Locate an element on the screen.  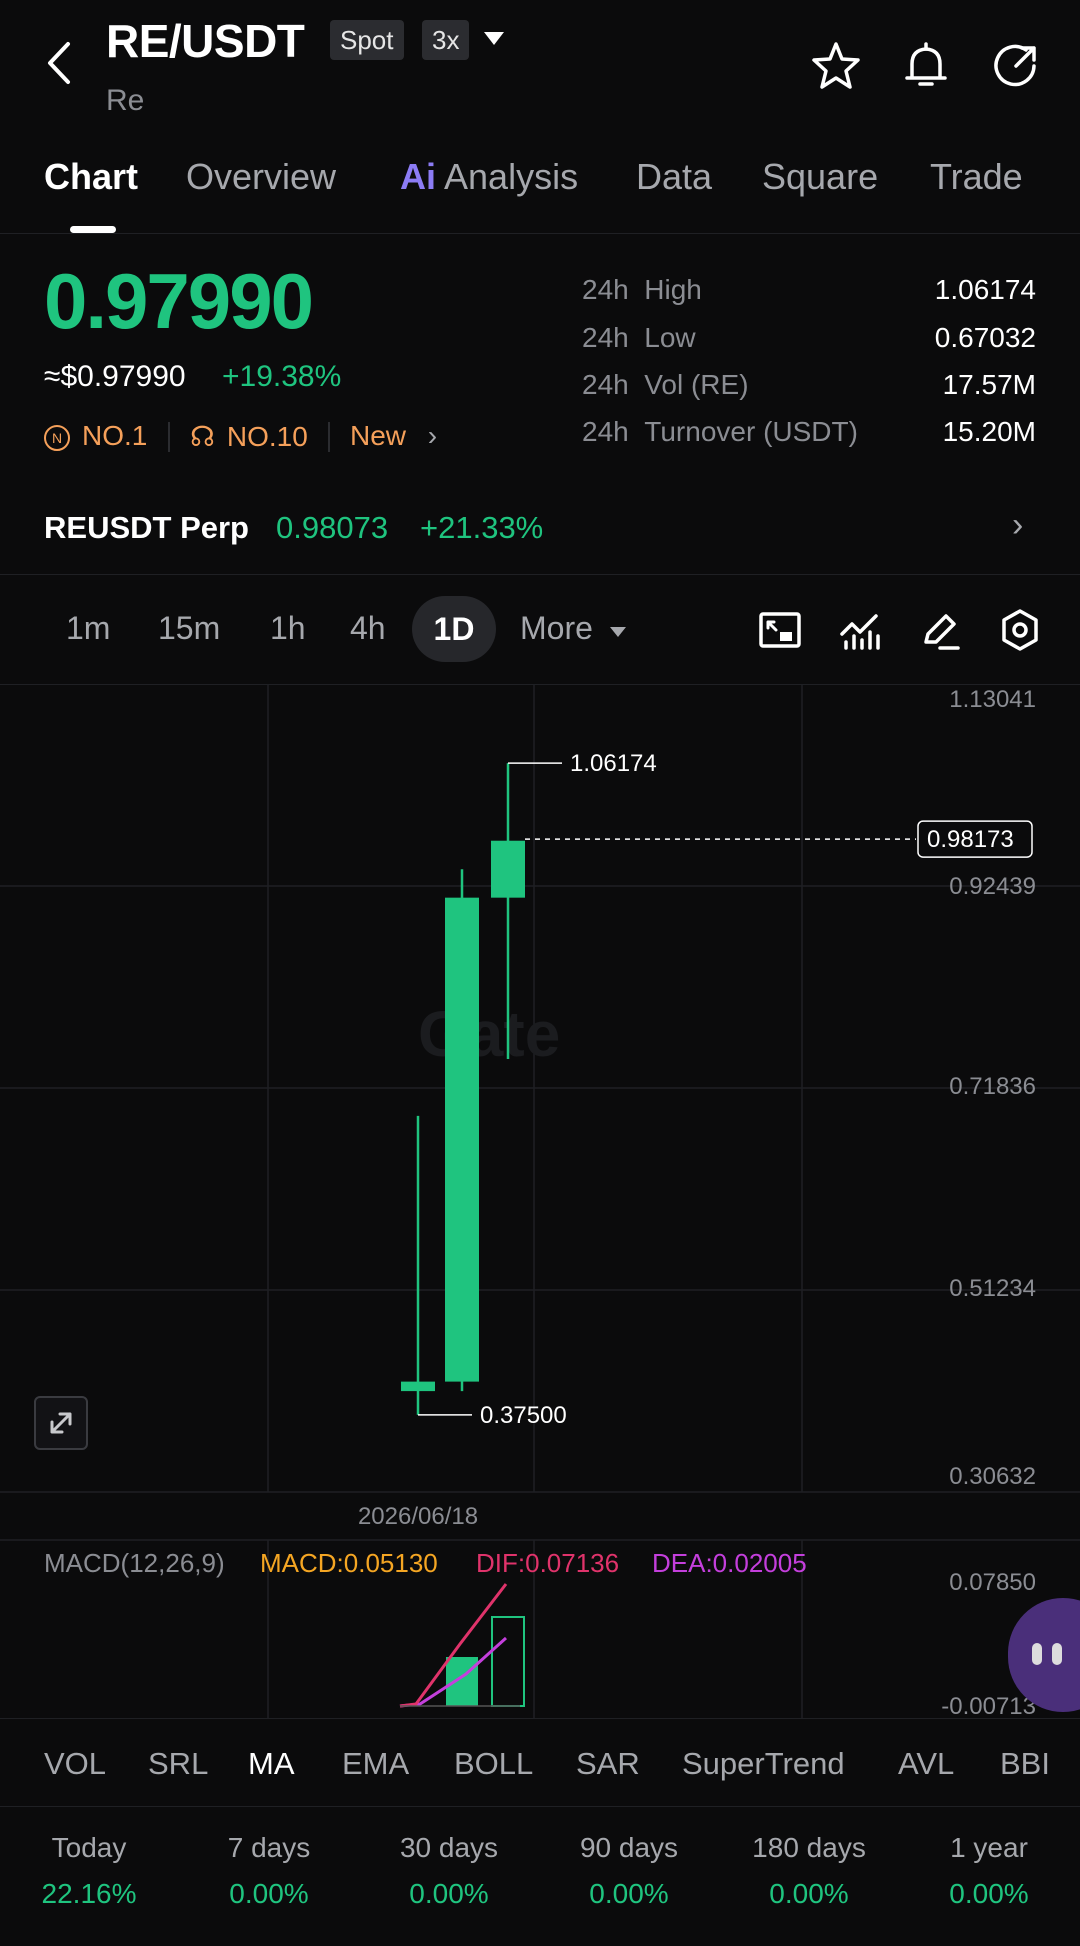
y-tick-label: 0.30632 is located at coordinates (992, 1476).